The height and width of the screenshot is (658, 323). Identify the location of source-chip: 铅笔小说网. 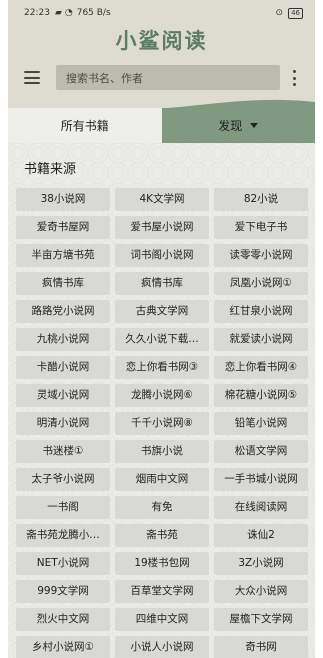
(261, 423).